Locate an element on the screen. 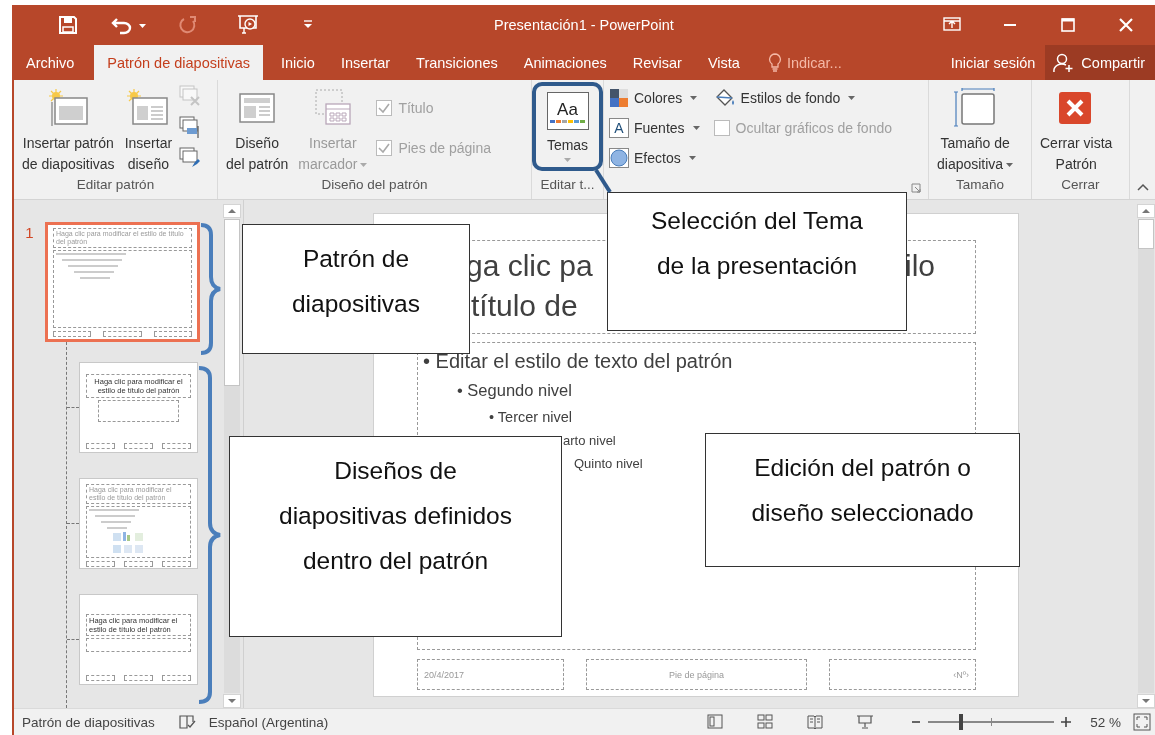  save-icon is located at coordinates (68, 25).